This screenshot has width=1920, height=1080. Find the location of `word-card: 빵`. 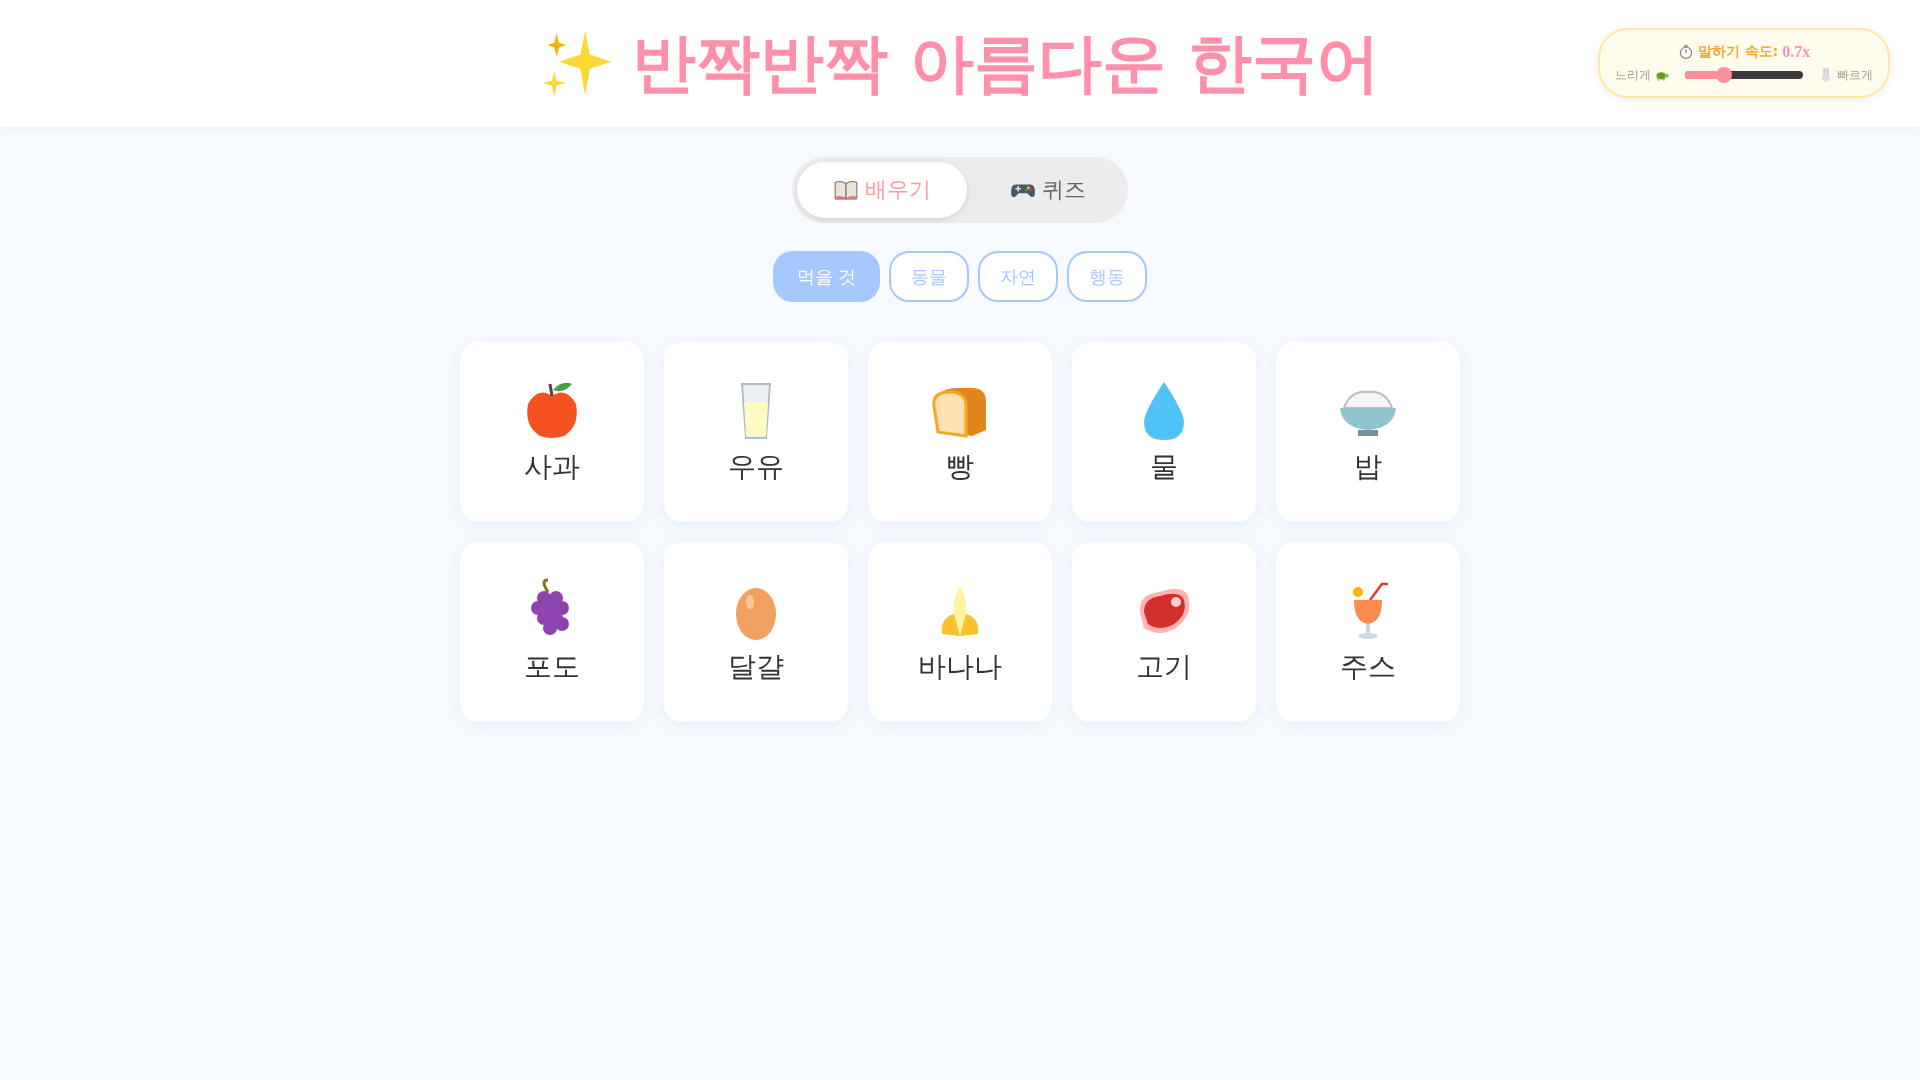

word-card: 빵 is located at coordinates (960, 432).